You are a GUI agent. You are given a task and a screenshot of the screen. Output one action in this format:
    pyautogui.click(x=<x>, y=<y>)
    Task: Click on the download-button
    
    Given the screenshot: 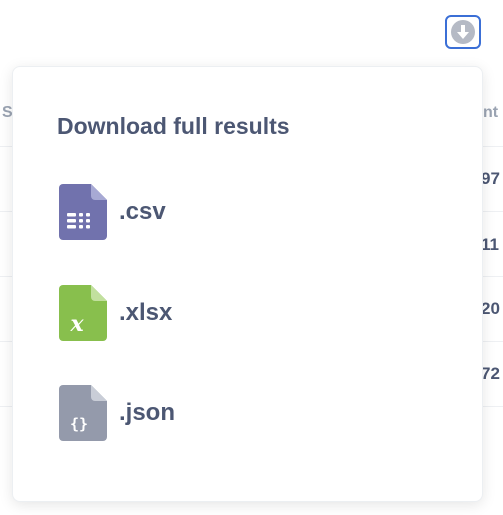 What is the action you would take?
    pyautogui.click(x=463, y=32)
    